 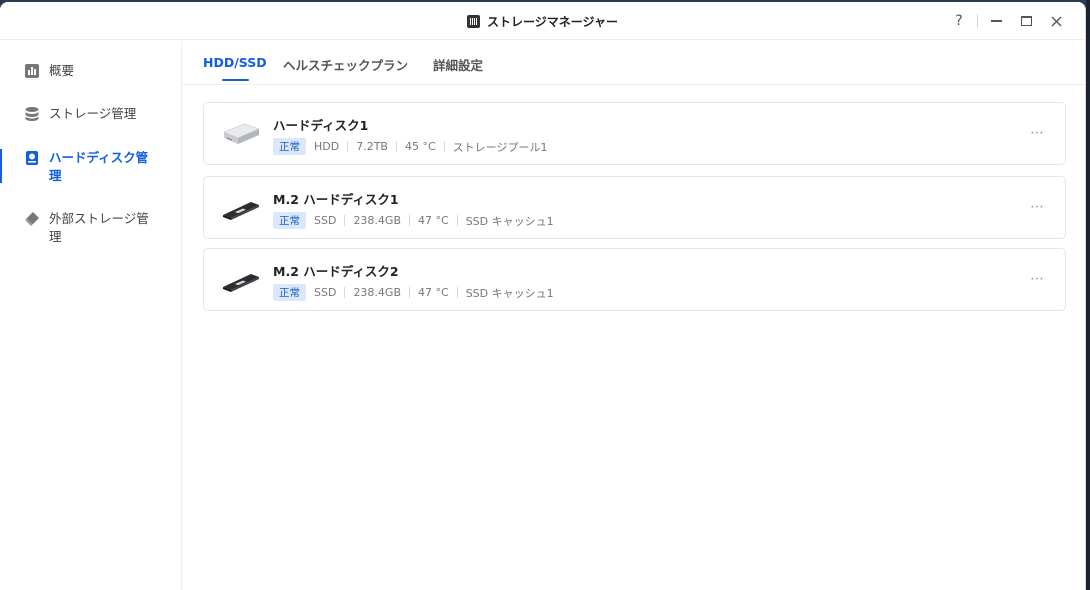 I want to click on disk-temperature: 45 °C, so click(x=420, y=146).